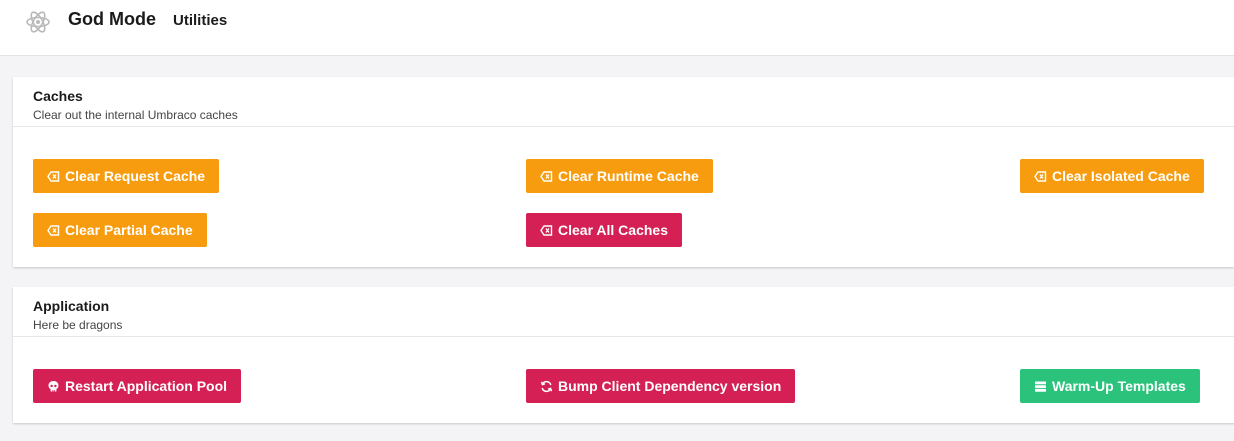 Image resolution: width=1234 pixels, height=441 pixels. I want to click on atom-icon, so click(38, 22).